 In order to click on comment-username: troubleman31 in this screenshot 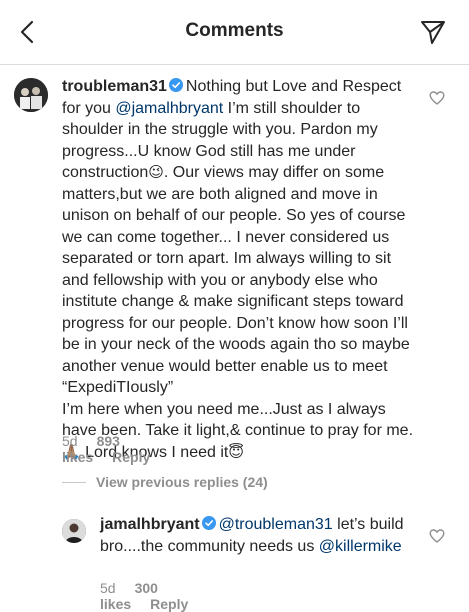, I will do `click(114, 86)`.